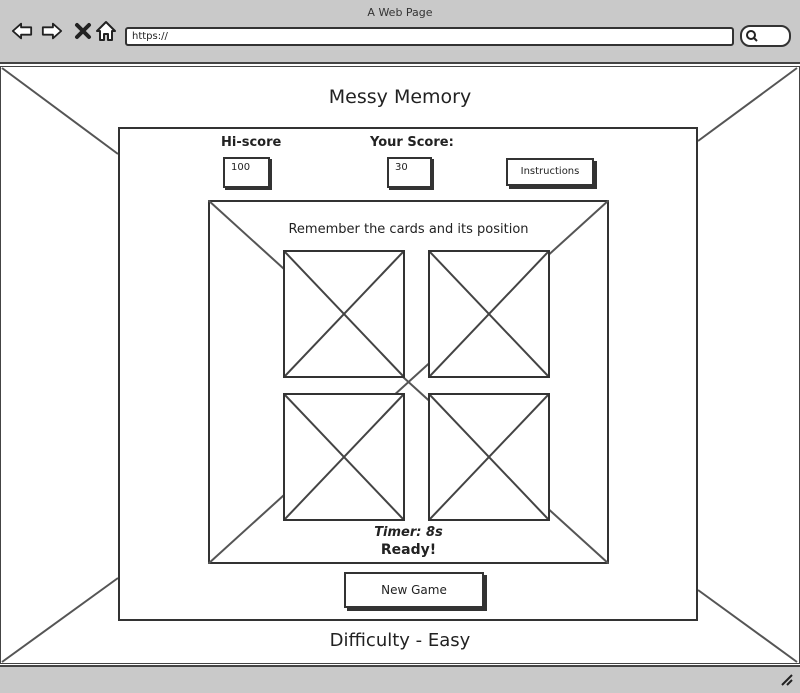  I want to click on timer-text: Timer: 8s, so click(408, 532).